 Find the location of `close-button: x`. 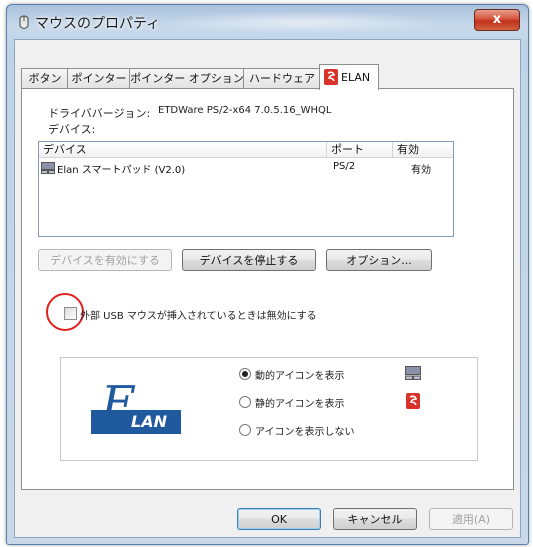

close-button: x is located at coordinates (497, 20).